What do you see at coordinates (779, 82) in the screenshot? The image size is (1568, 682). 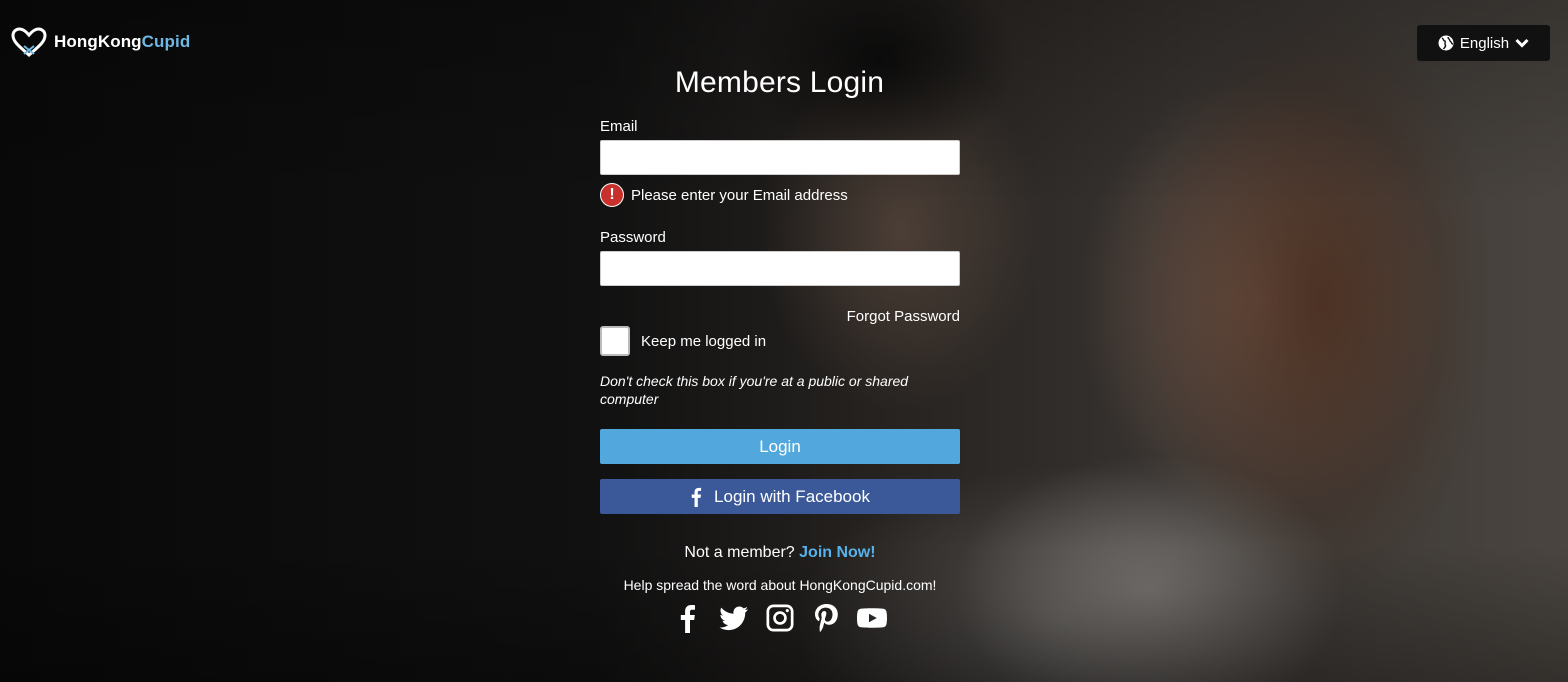 I see `page-title: Members Login` at bounding box center [779, 82].